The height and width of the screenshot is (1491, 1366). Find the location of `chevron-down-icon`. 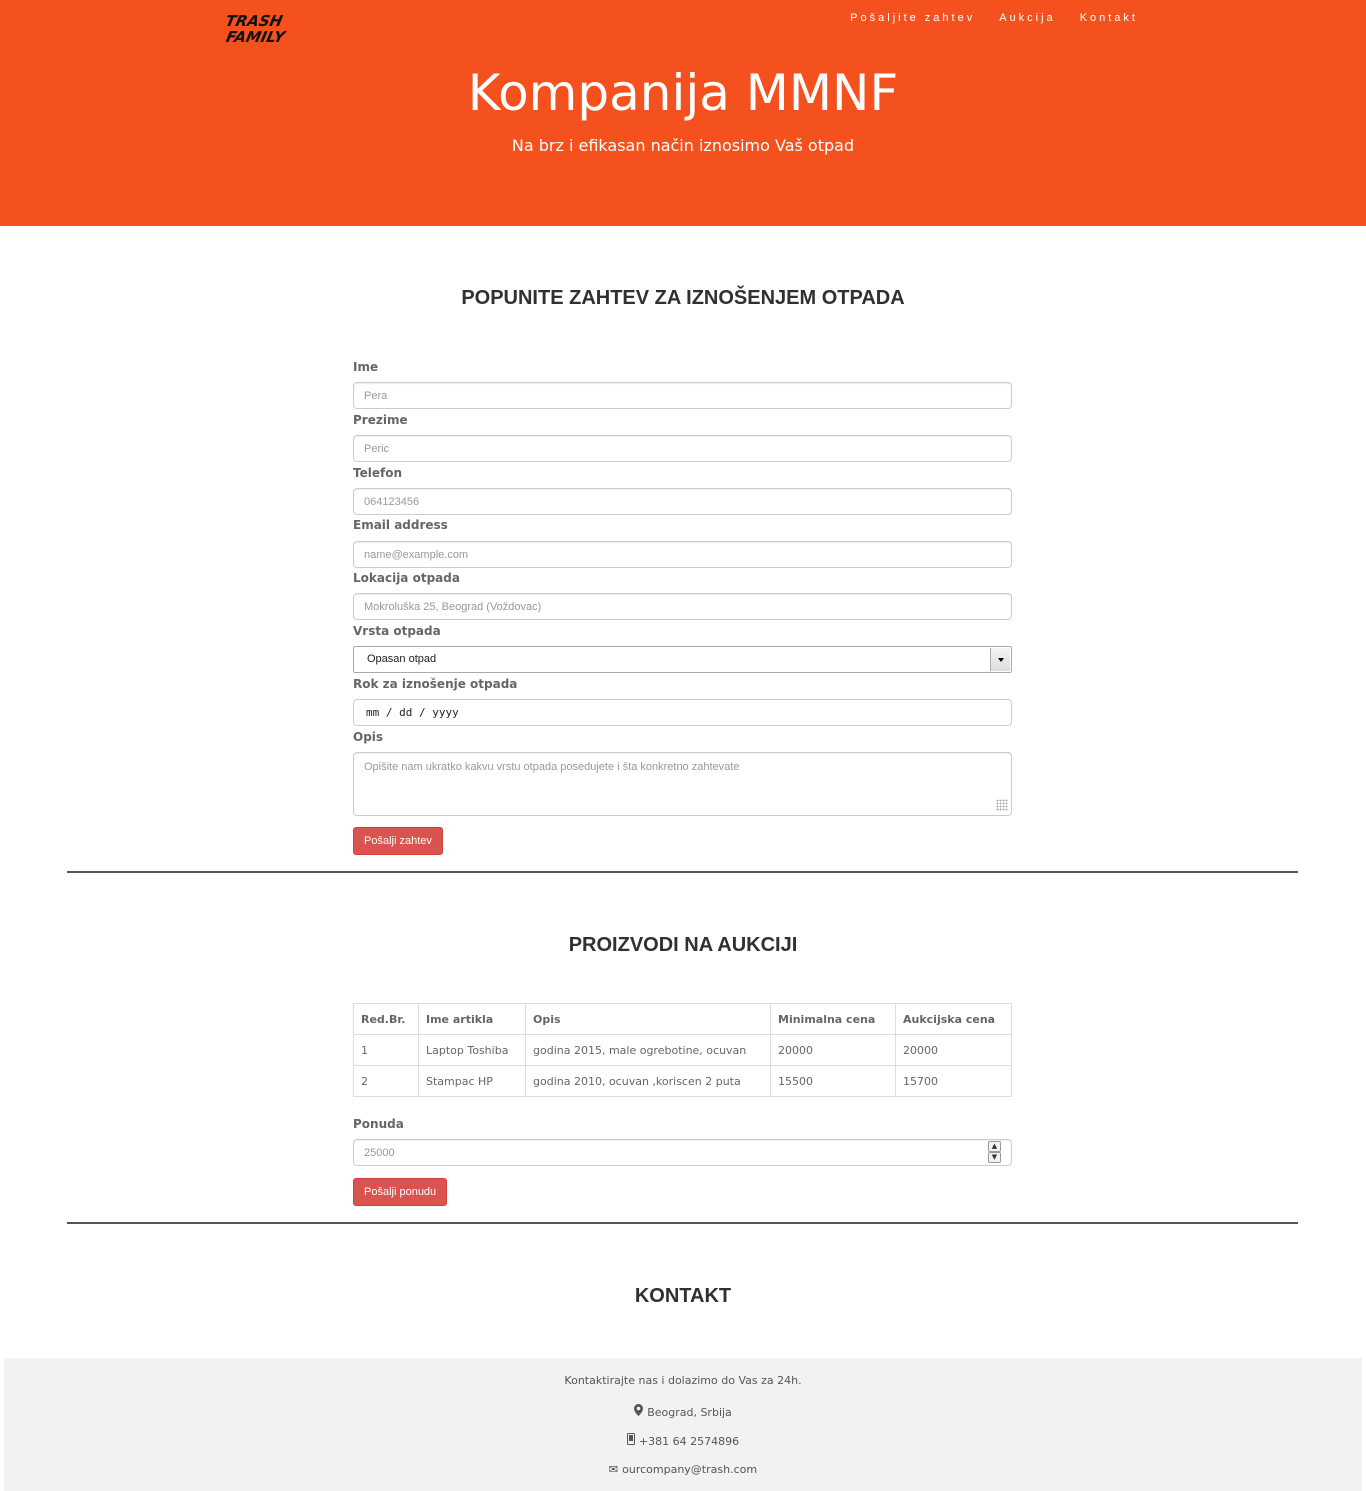

chevron-down-icon is located at coordinates (1000, 659).